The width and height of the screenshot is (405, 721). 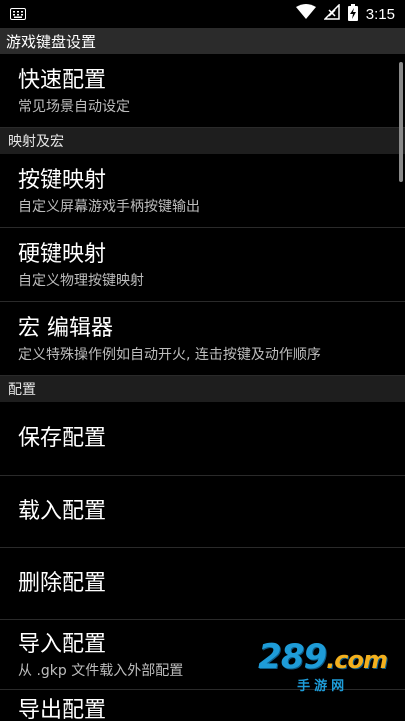 I want to click on category-config: 配置, so click(x=202, y=389).